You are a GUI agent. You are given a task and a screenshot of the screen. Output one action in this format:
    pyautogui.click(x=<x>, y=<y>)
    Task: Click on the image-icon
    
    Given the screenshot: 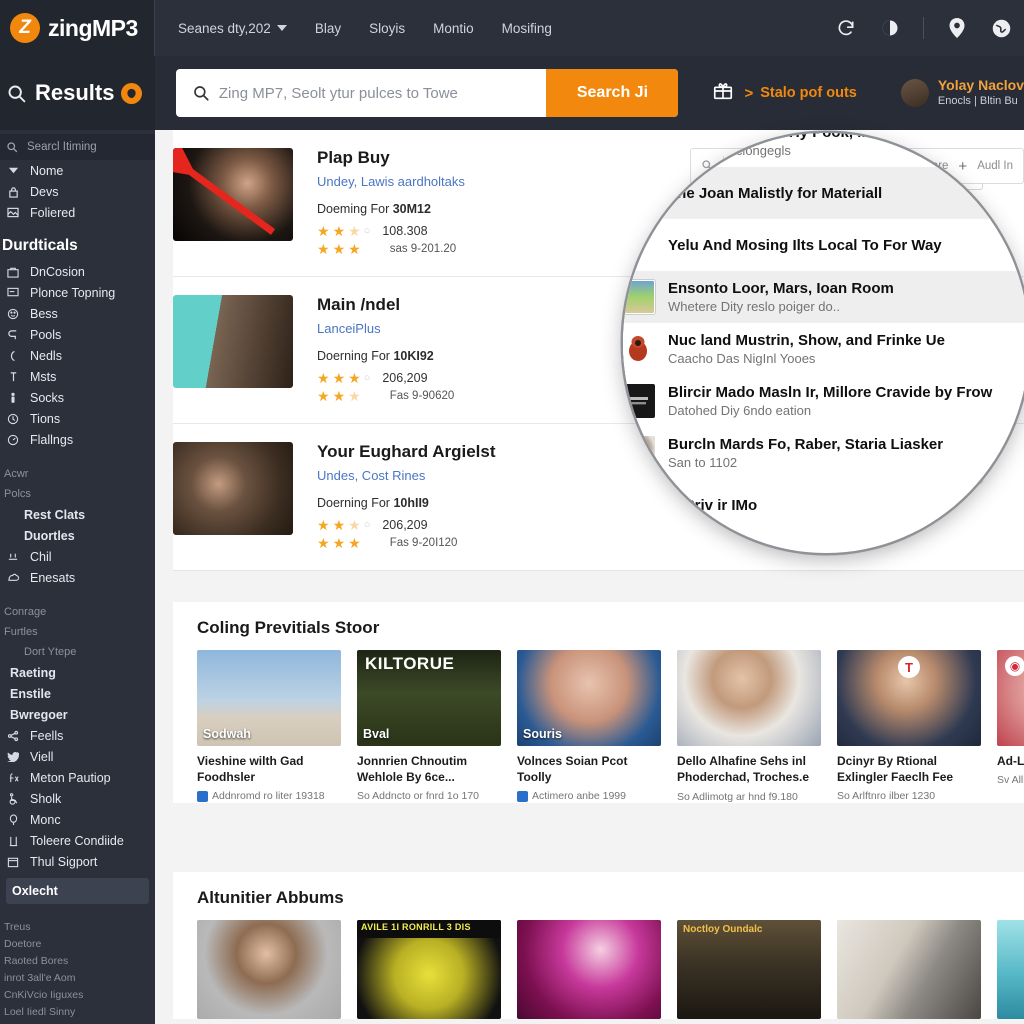 What is the action you would take?
    pyautogui.click(x=13, y=213)
    